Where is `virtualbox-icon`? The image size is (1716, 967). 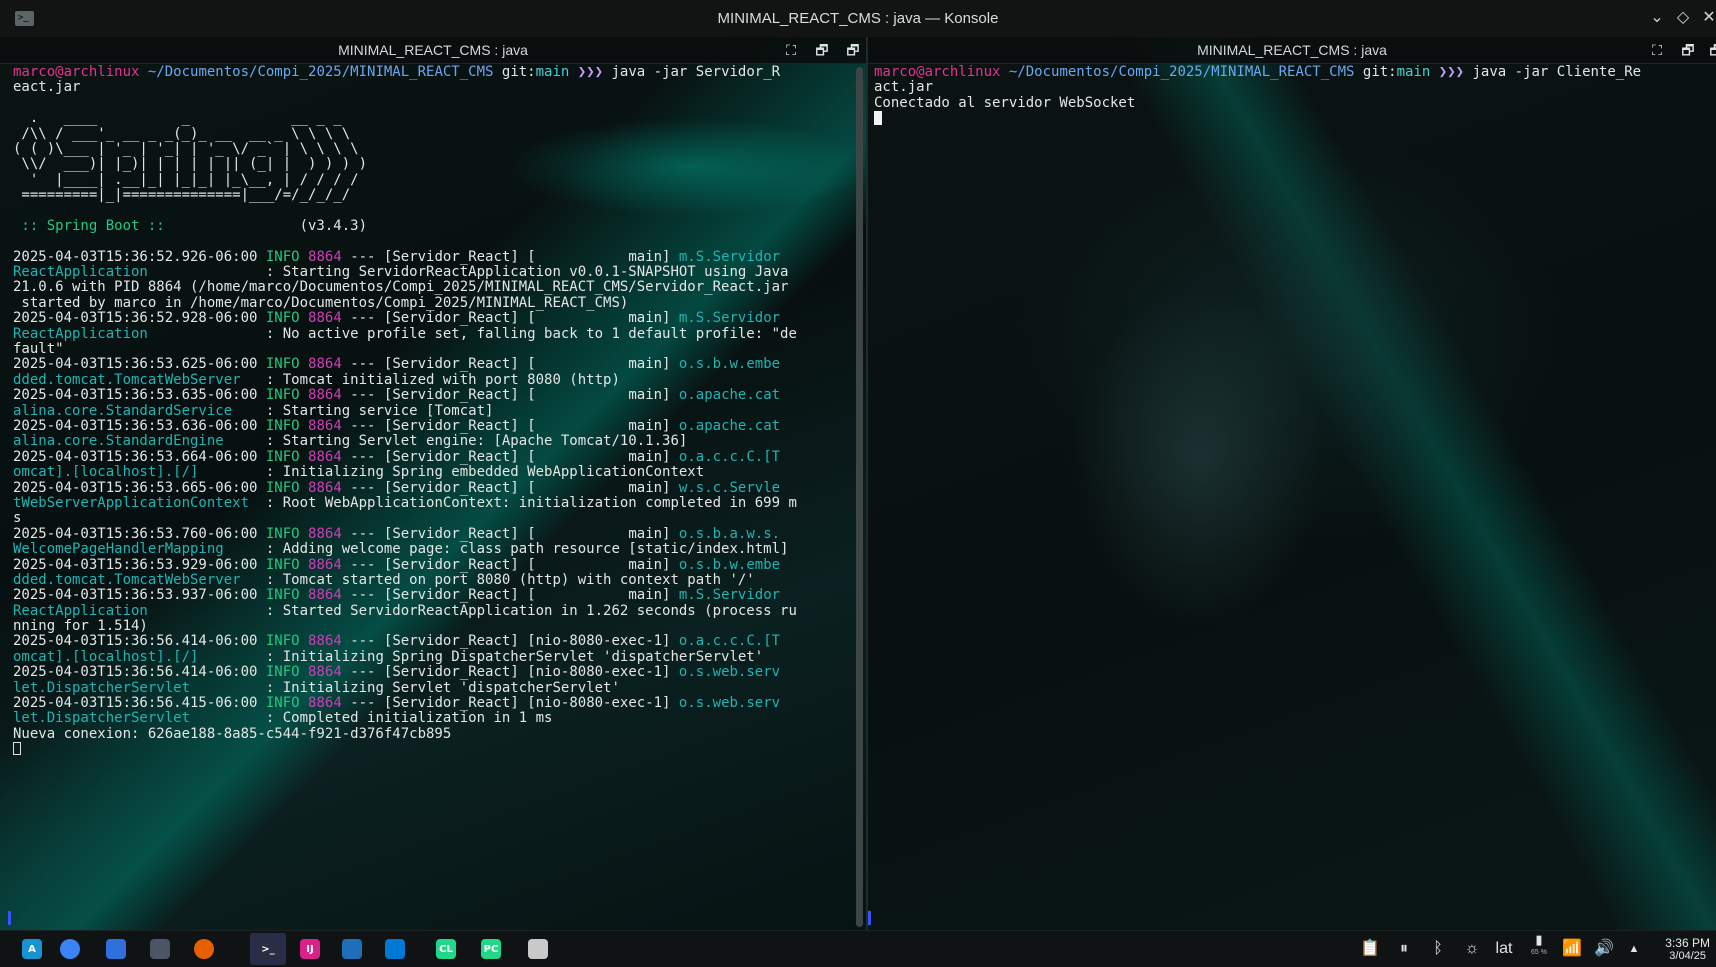
virtualbox-icon is located at coordinates (352, 949).